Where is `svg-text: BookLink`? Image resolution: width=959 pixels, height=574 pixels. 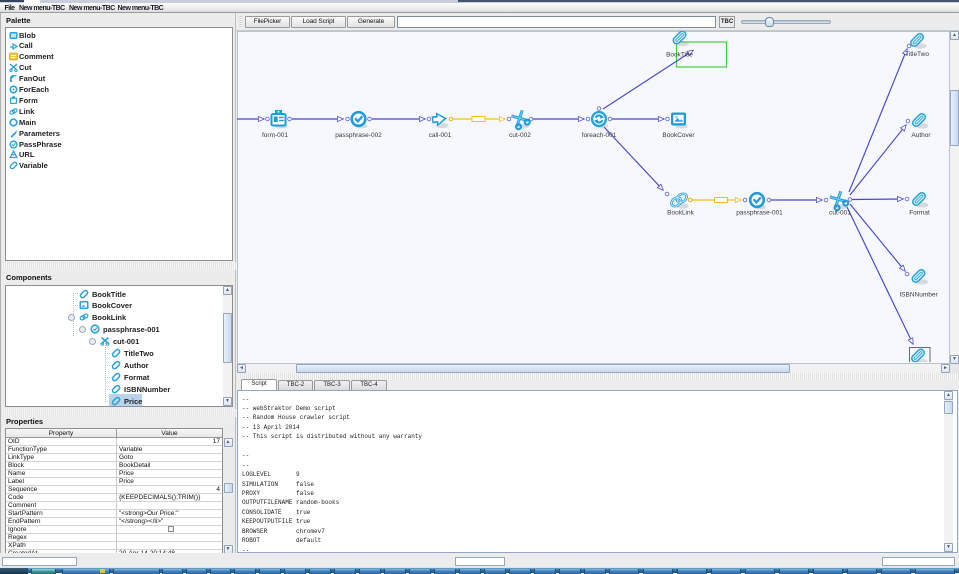
svg-text: BookLink is located at coordinates (680, 213).